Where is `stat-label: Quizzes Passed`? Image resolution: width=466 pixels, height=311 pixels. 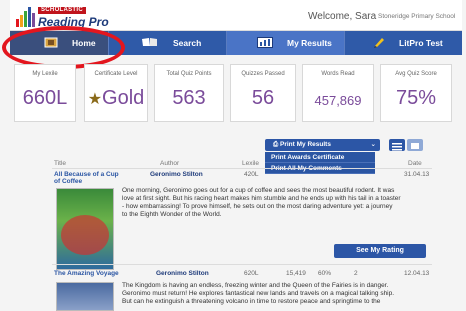
stat-label: Quizzes Passed is located at coordinates (263, 74).